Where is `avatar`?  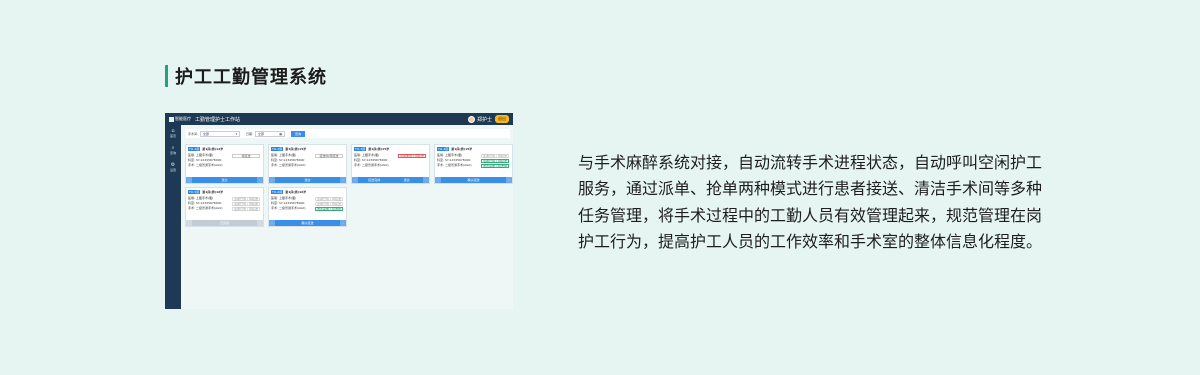 avatar is located at coordinates (471, 119).